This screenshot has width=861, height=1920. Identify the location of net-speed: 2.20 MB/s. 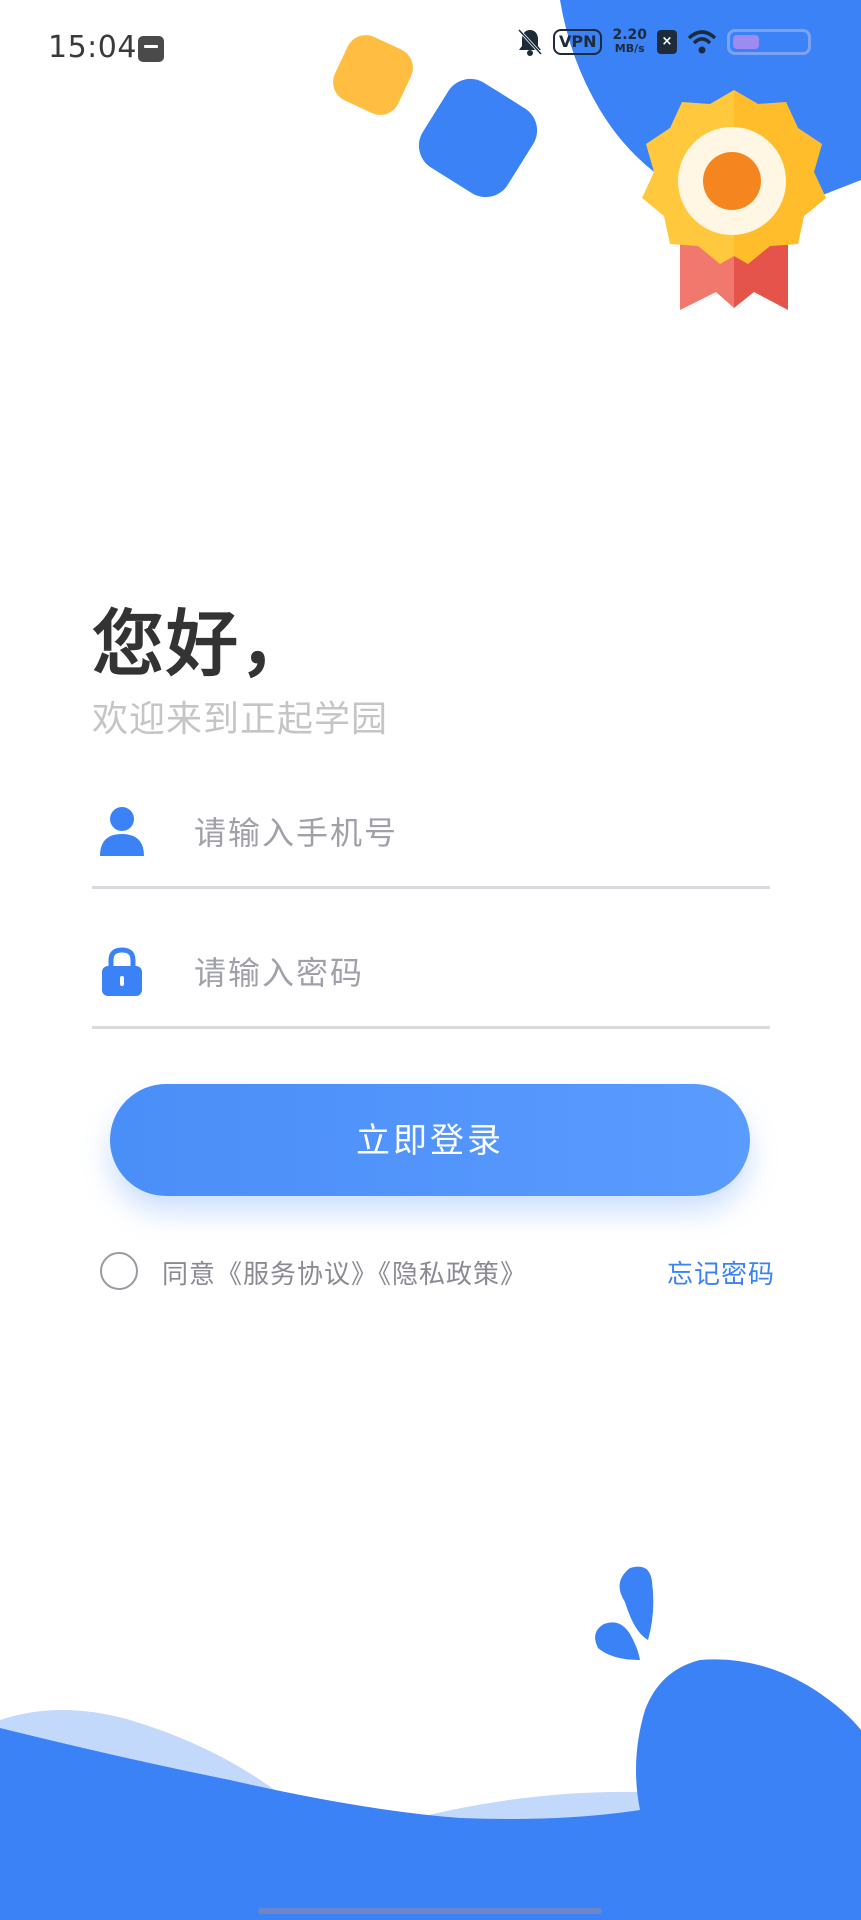
(629, 42).